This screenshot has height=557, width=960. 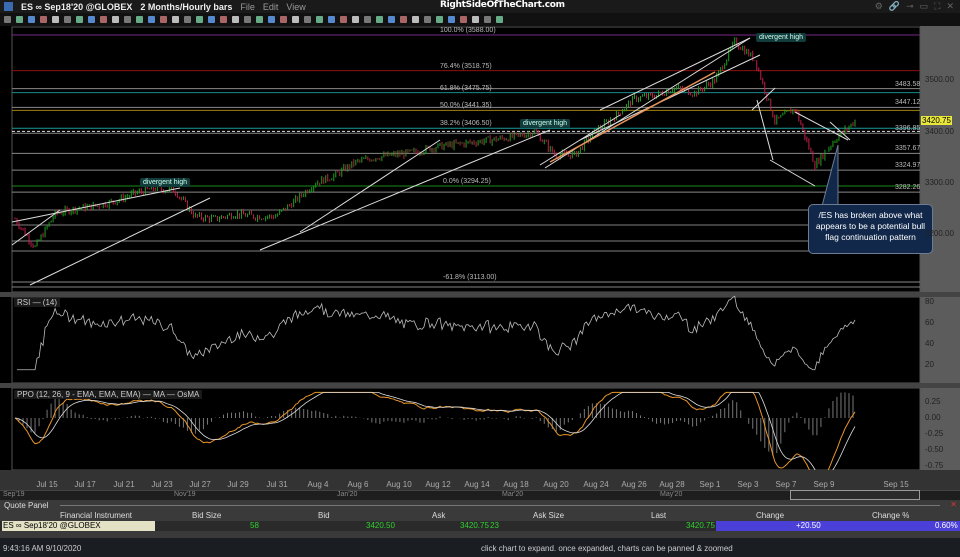 What do you see at coordinates (238, 484) in the screenshot?
I see `date-axis-label: Jul 29` at bounding box center [238, 484].